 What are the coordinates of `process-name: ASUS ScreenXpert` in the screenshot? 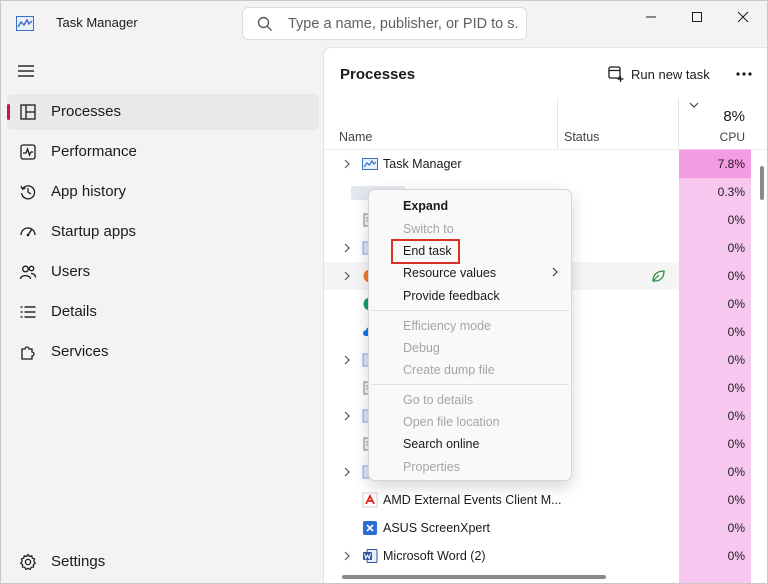 It's located at (436, 528).